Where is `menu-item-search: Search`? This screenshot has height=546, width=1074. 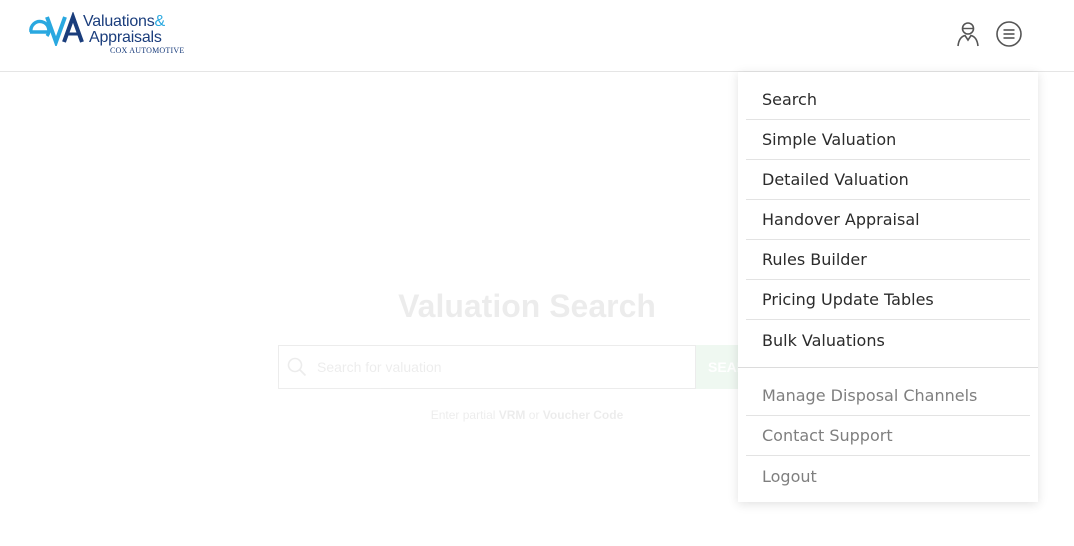 menu-item-search: Search is located at coordinates (888, 100).